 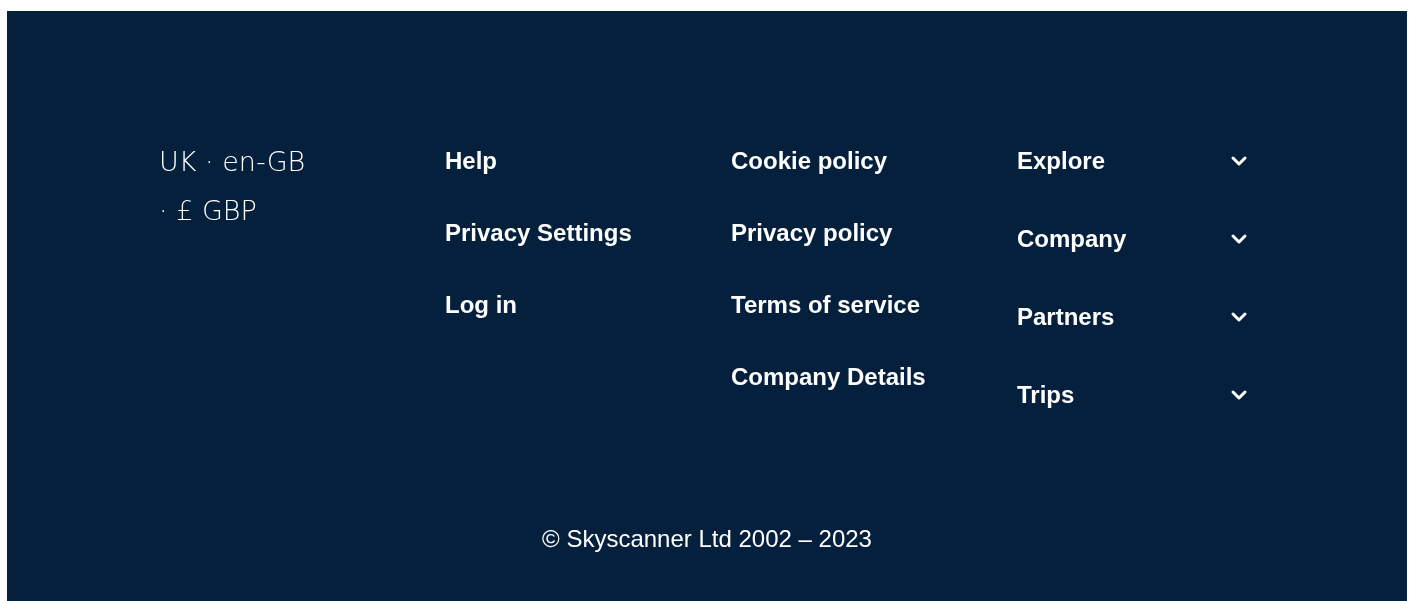 What do you see at coordinates (588, 233) in the screenshot?
I see `footer-link: Privacy Settings` at bounding box center [588, 233].